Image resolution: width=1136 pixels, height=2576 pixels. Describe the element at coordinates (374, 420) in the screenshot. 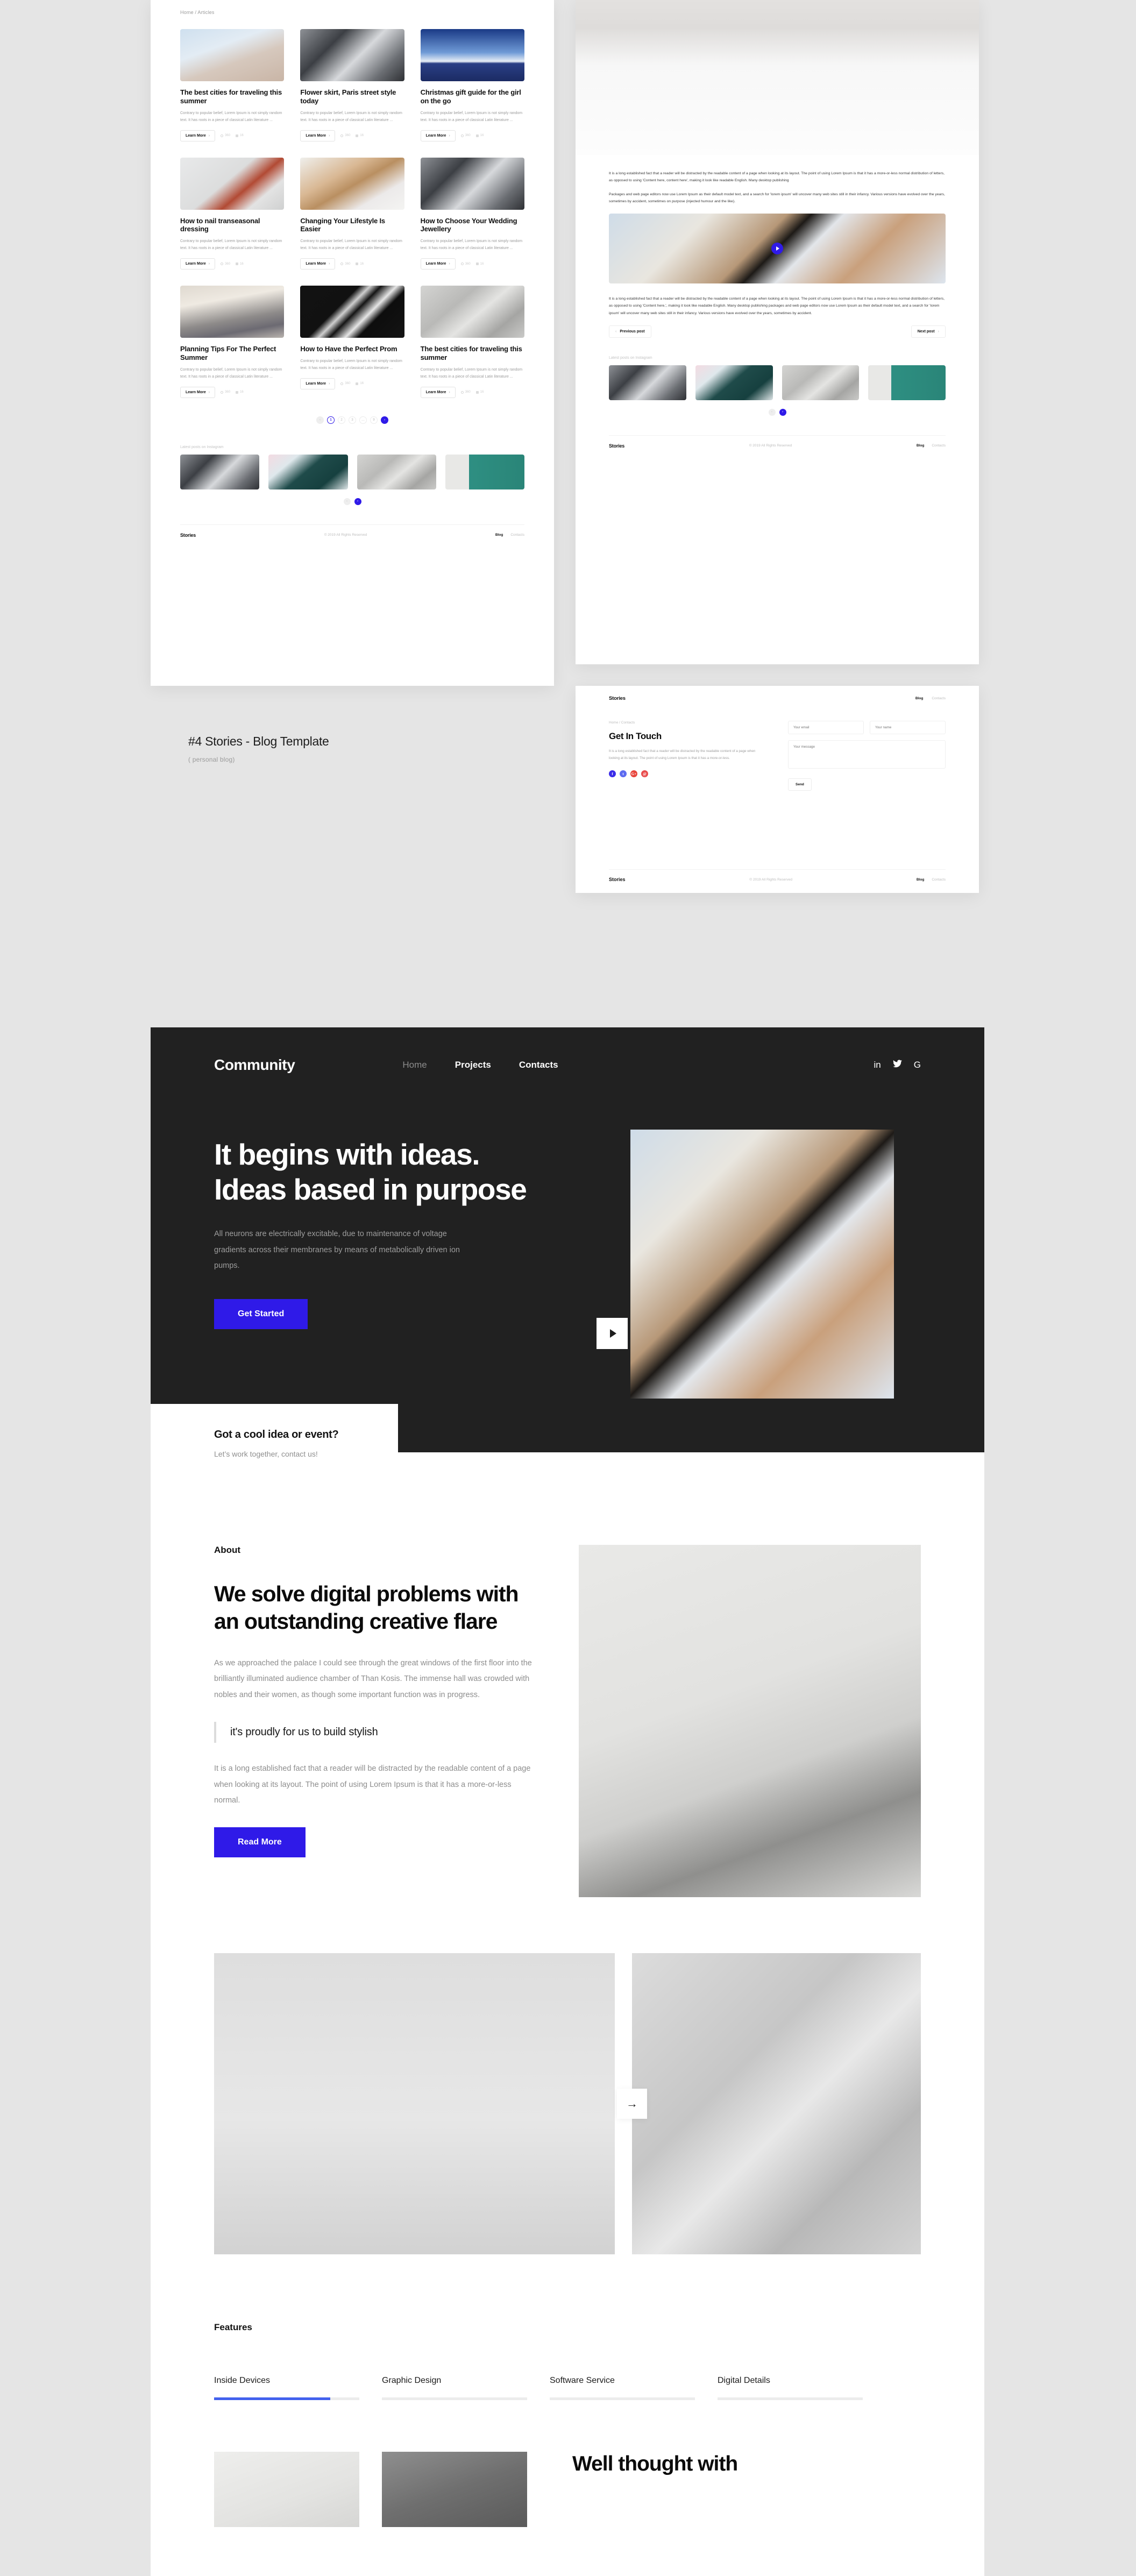

I see `pagination-page-9: 9` at that location.